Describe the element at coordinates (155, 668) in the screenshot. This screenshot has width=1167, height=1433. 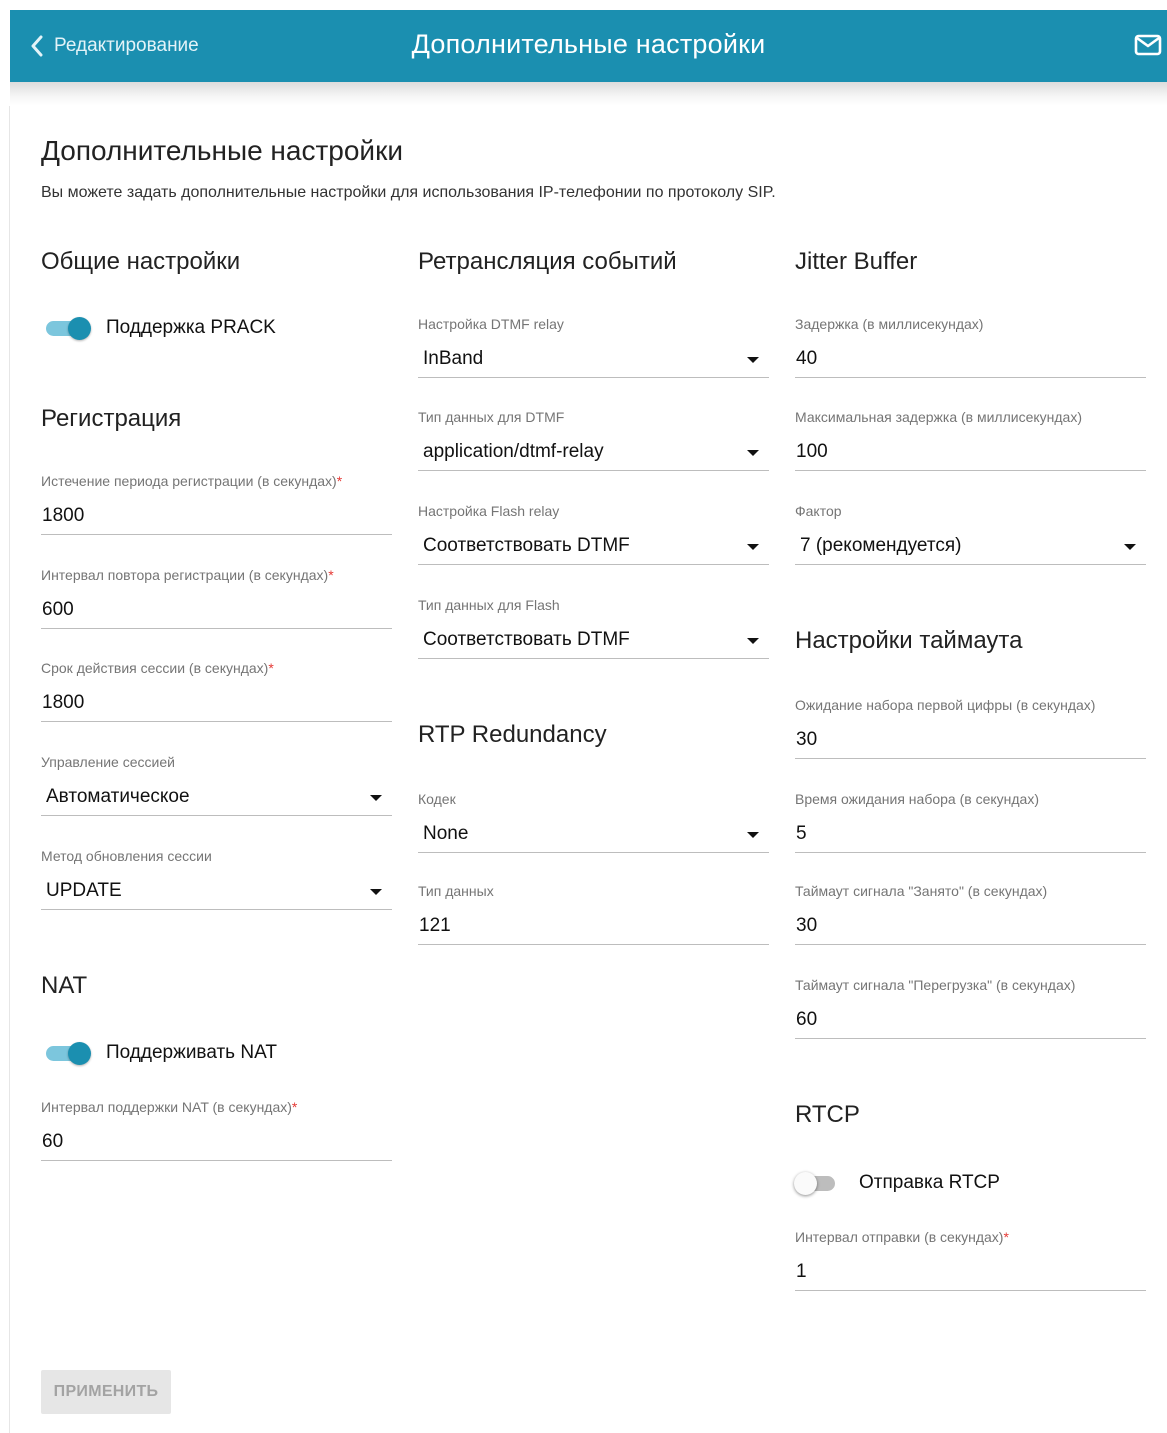
I see `session-expires-label: Срок действия сессии (в секундах)` at that location.